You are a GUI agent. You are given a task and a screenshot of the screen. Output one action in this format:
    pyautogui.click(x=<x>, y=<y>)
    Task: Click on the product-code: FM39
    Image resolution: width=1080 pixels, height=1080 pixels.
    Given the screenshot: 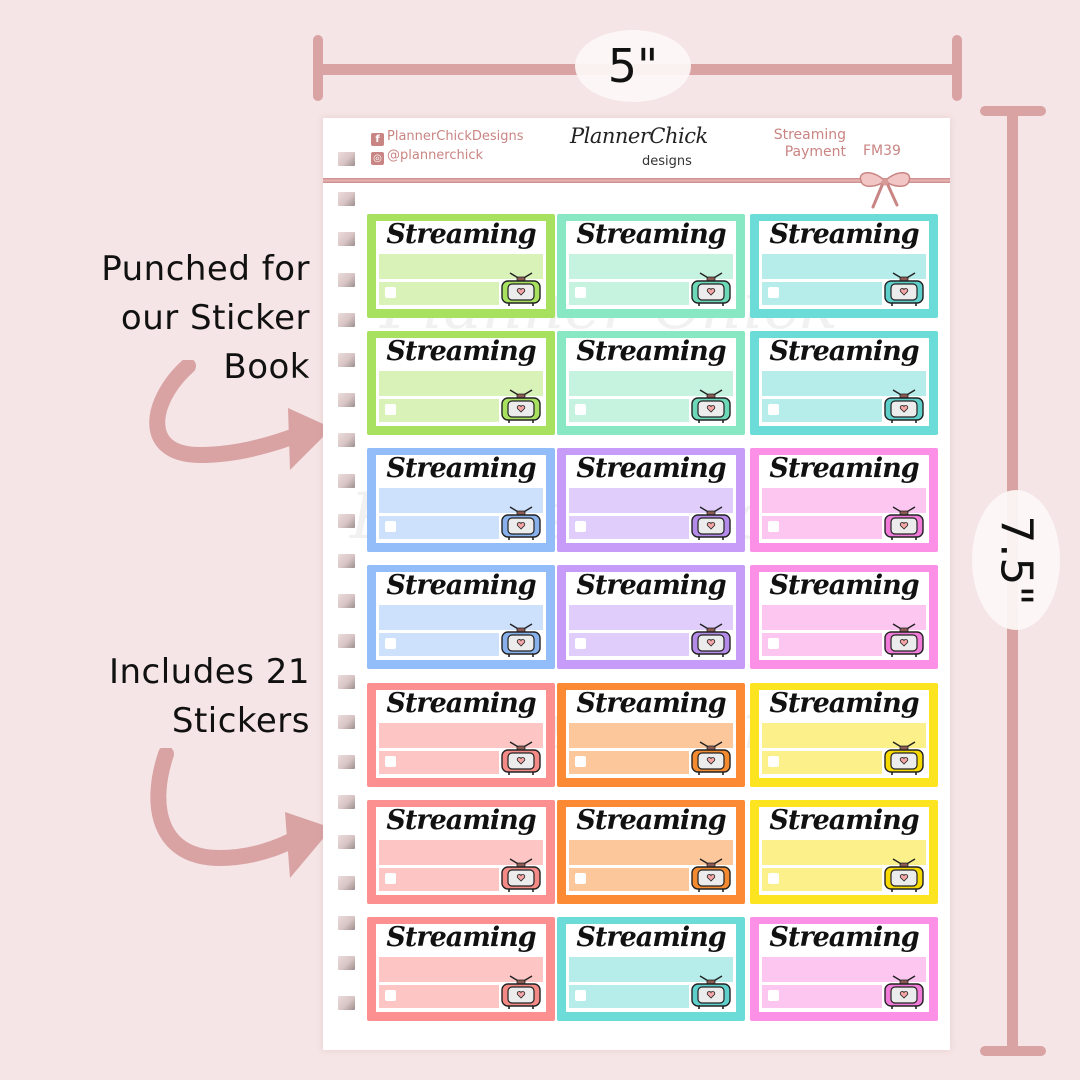 What is the action you would take?
    pyautogui.click(x=882, y=151)
    